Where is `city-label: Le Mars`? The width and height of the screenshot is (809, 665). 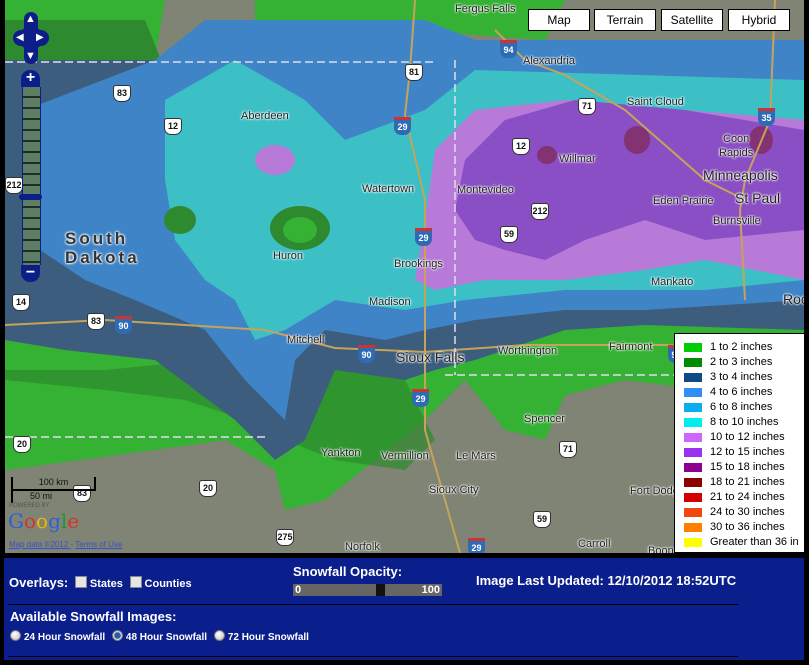
city-label: Le Mars is located at coordinates (476, 456).